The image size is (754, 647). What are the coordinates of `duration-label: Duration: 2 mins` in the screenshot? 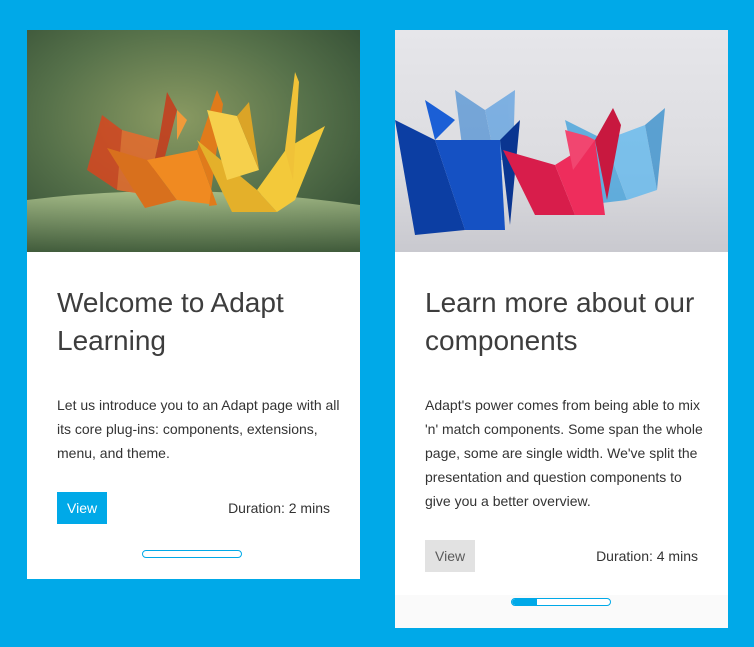 It's located at (279, 508).